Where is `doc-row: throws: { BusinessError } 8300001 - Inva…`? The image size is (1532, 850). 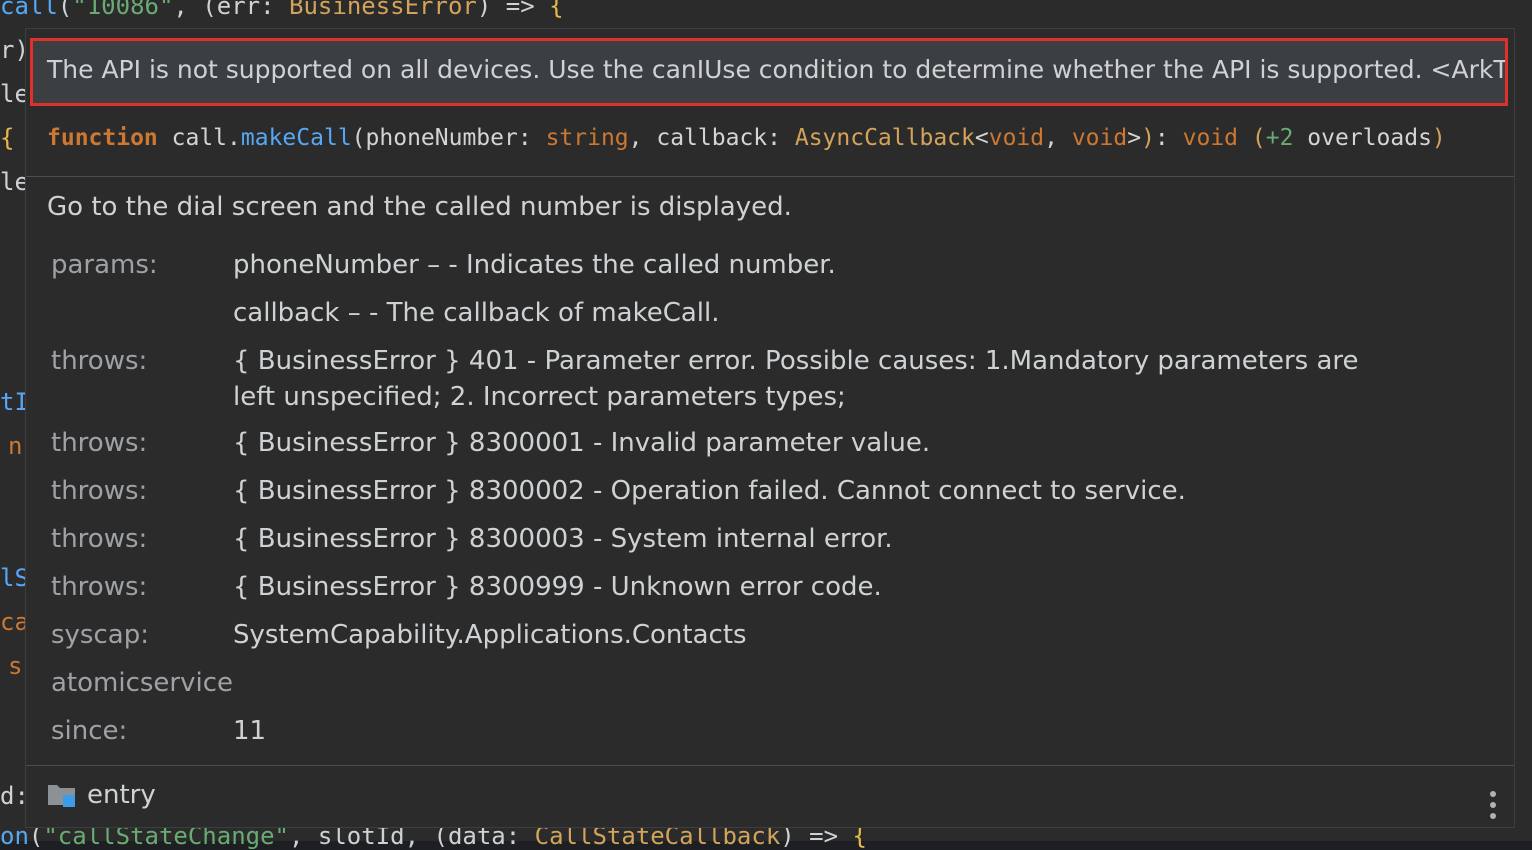 doc-row: throws: { BusinessError } 8300001 - Inva… is located at coordinates (771, 443).